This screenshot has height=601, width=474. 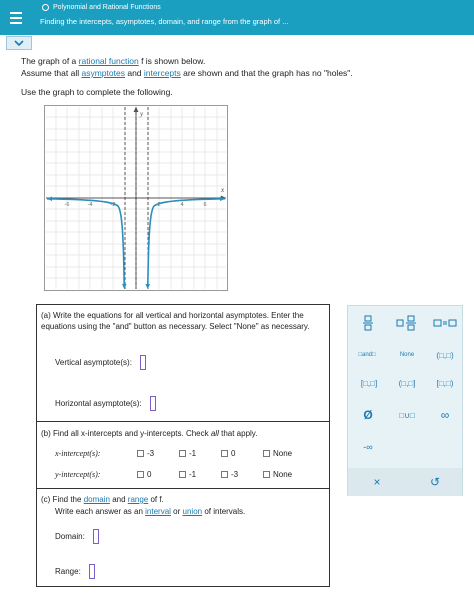 What do you see at coordinates (107, 7) in the screenshot?
I see `breadcrumb-text: Polynomial and Rational Functions` at bounding box center [107, 7].